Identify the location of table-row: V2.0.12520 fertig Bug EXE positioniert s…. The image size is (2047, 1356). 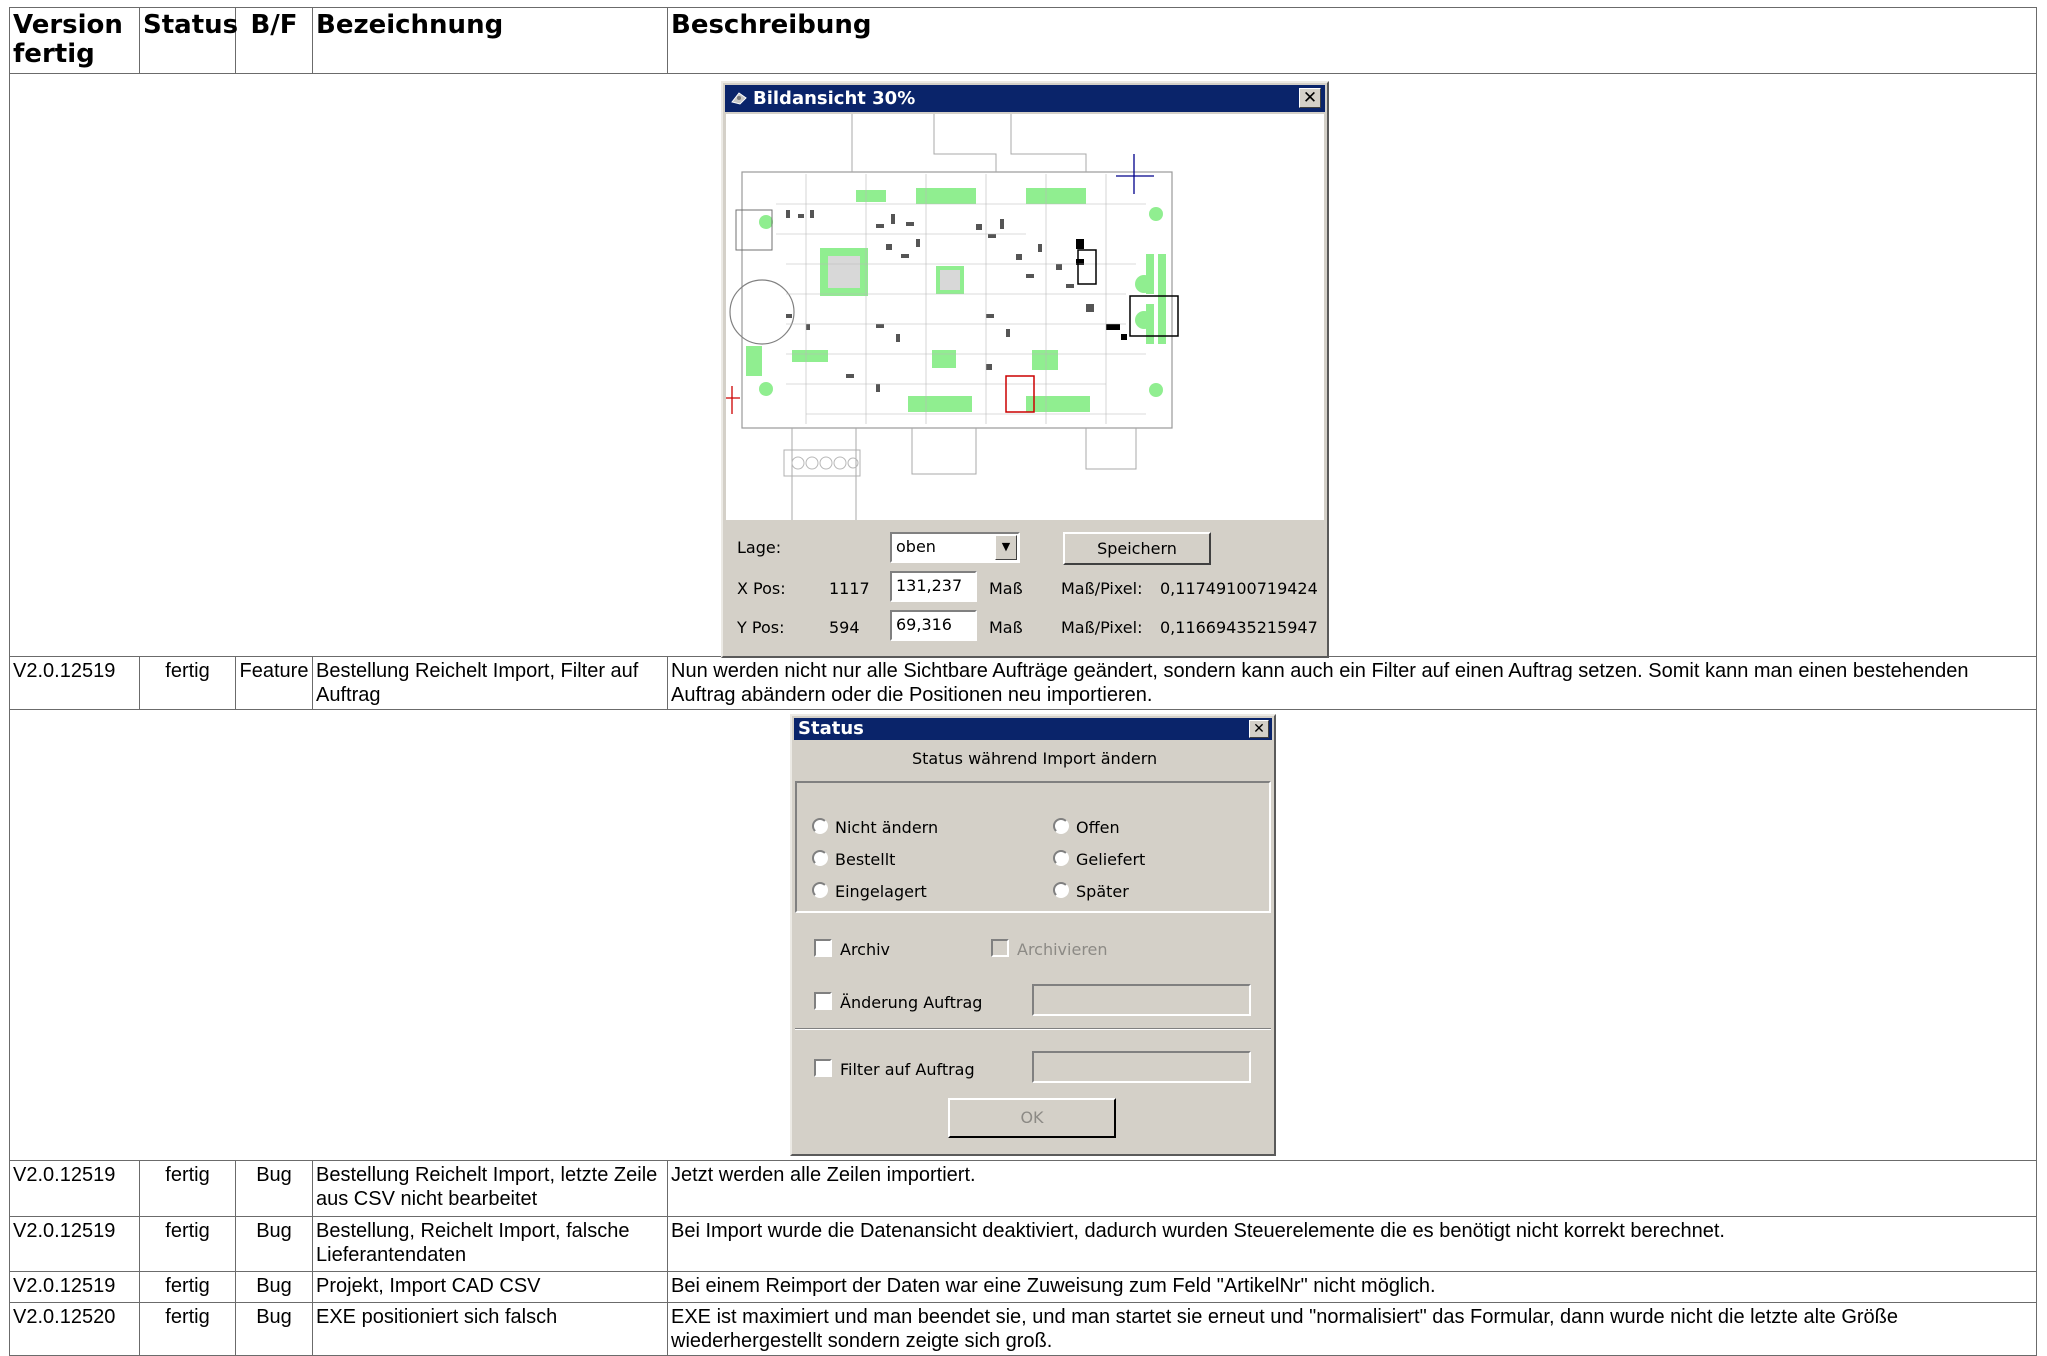
(1023, 1329).